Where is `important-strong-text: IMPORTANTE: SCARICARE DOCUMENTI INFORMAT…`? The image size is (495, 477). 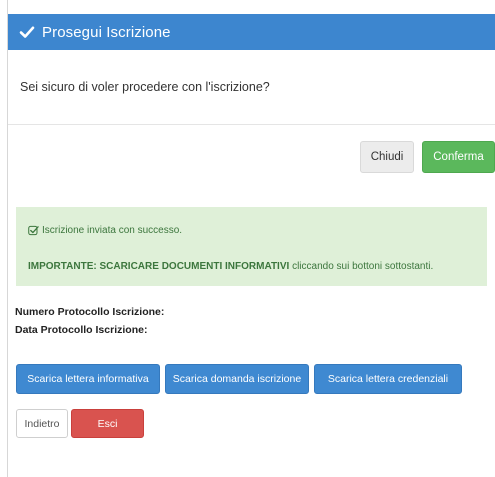
important-strong-text: IMPORTANTE: SCARICARE DOCUMENTI INFORMAT… is located at coordinates (159, 266).